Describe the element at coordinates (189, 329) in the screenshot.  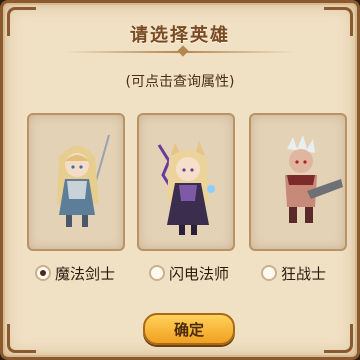
I see `confirm-button: 确定` at that location.